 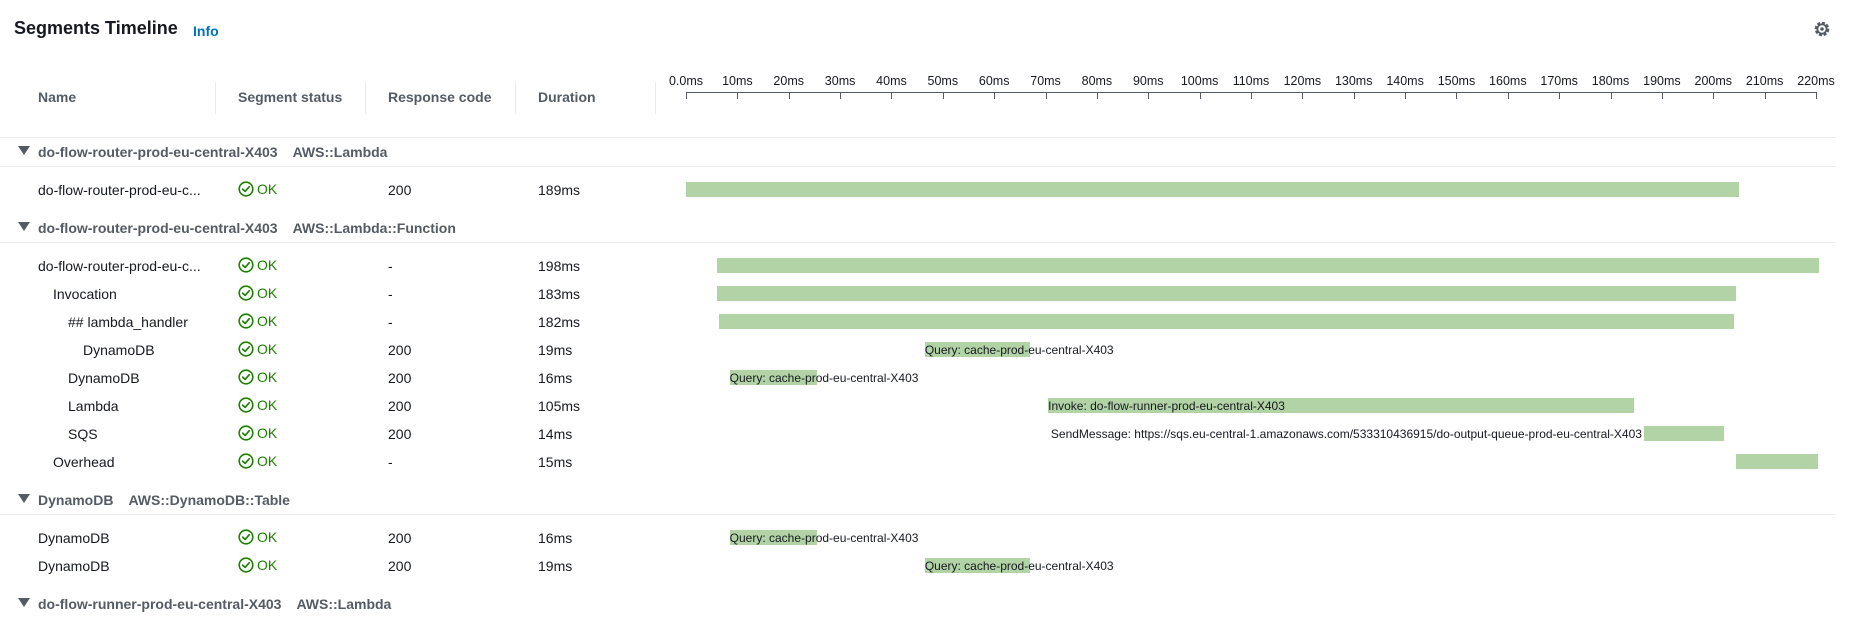 What do you see at coordinates (390, 266) in the screenshot?
I see `response-code: -` at bounding box center [390, 266].